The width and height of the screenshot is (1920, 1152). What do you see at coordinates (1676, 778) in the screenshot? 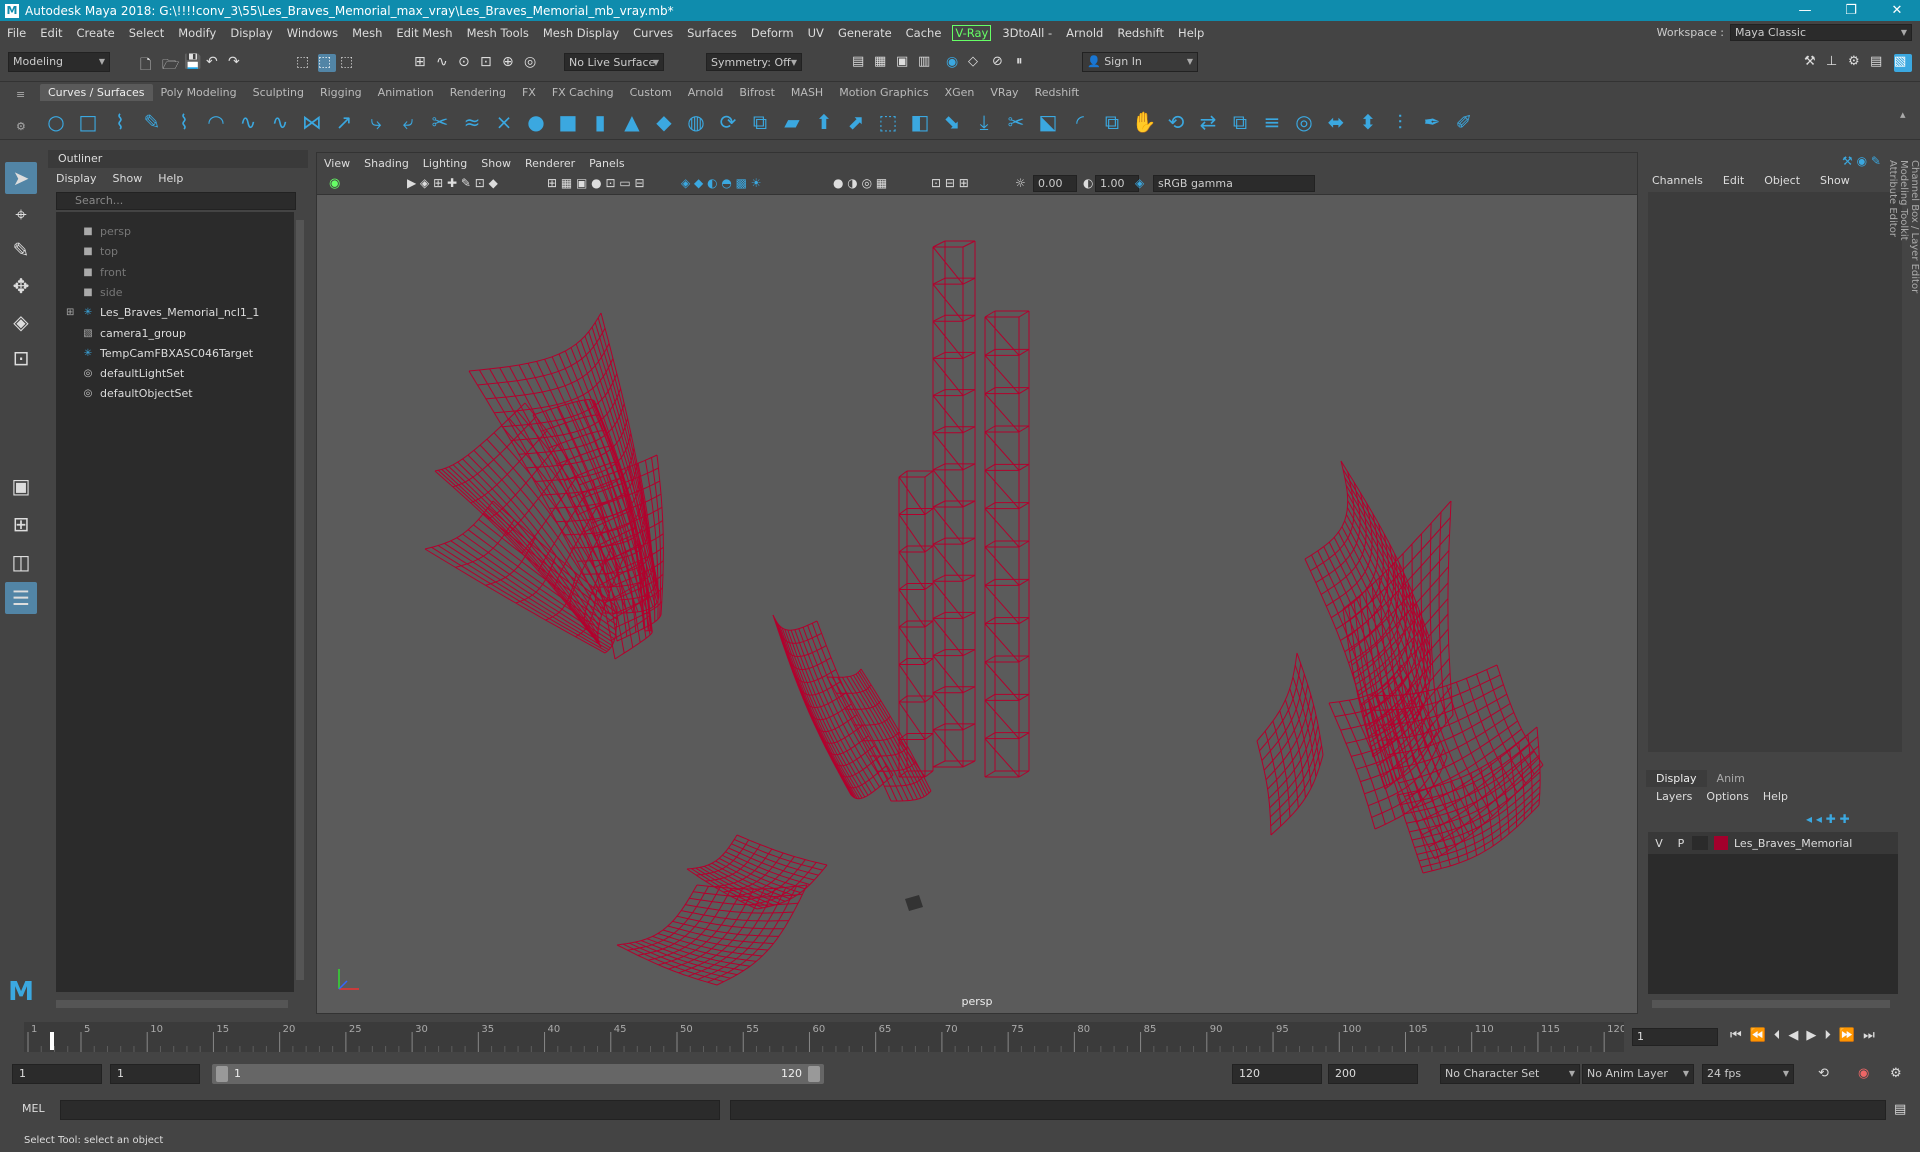
I see `layer-tab-display: Display` at bounding box center [1676, 778].